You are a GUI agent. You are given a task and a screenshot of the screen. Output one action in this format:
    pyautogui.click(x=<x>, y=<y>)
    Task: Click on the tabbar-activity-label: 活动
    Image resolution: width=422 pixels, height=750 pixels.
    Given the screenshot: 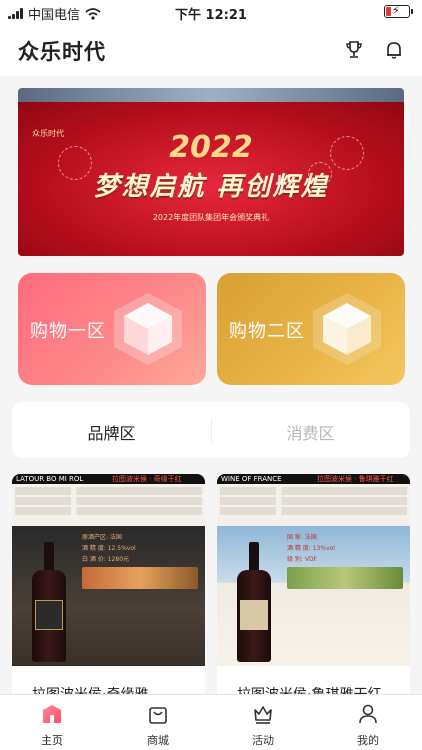 What is the action you would take?
    pyautogui.click(x=263, y=740)
    